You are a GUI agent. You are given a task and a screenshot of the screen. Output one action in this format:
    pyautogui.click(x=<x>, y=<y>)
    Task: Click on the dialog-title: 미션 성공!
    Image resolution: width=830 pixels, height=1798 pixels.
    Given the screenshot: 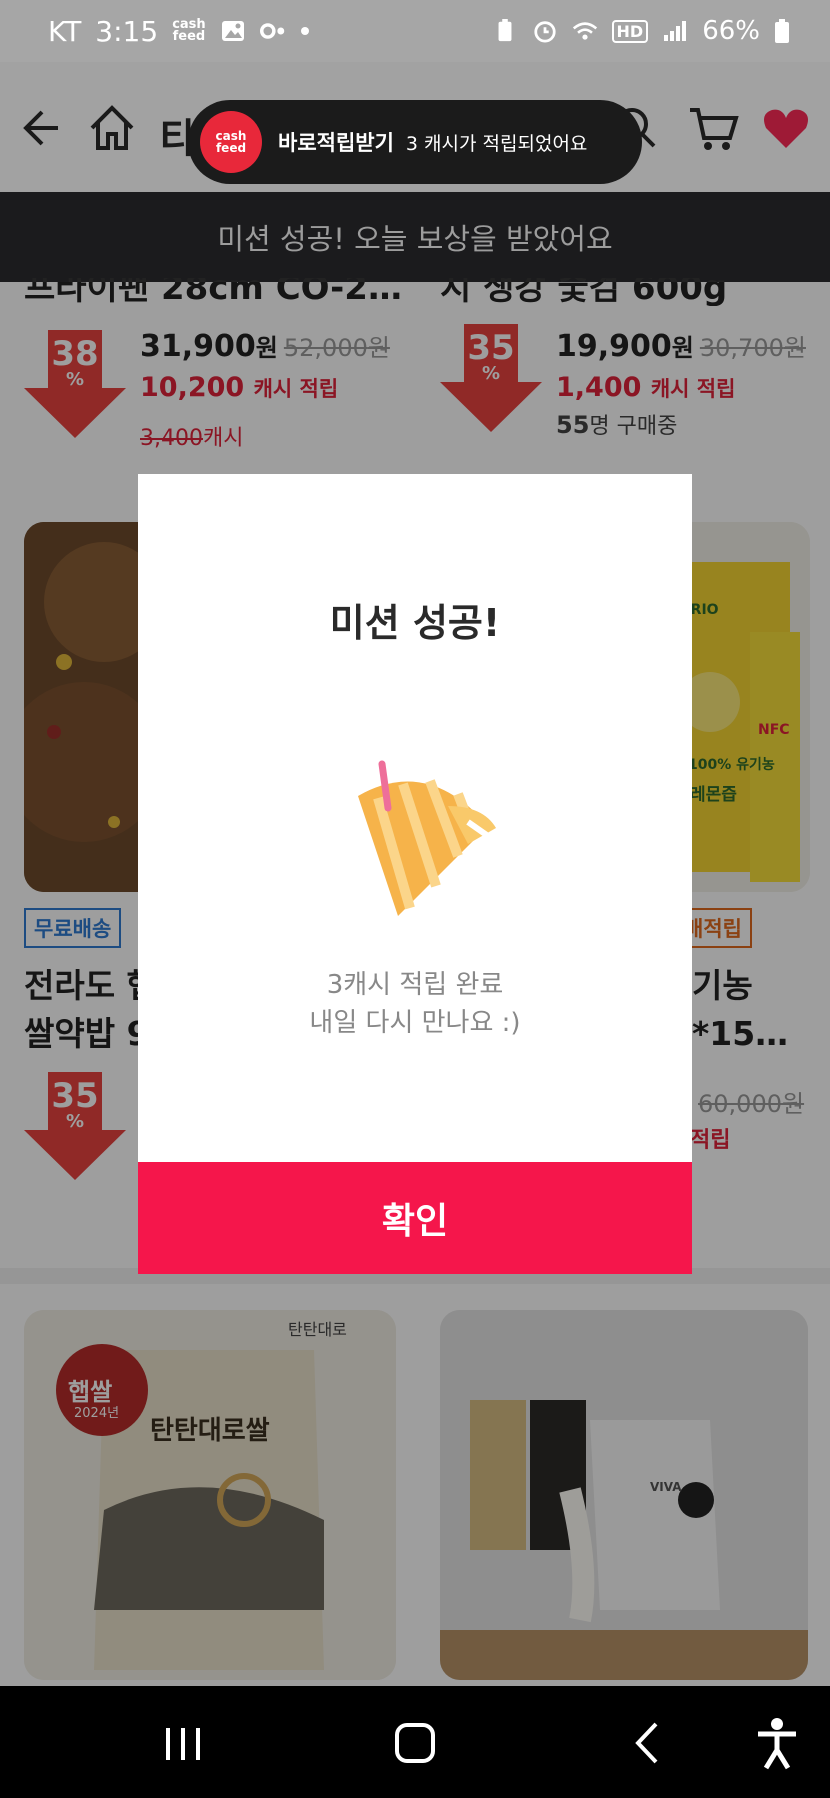 What is the action you would take?
    pyautogui.click(x=415, y=623)
    